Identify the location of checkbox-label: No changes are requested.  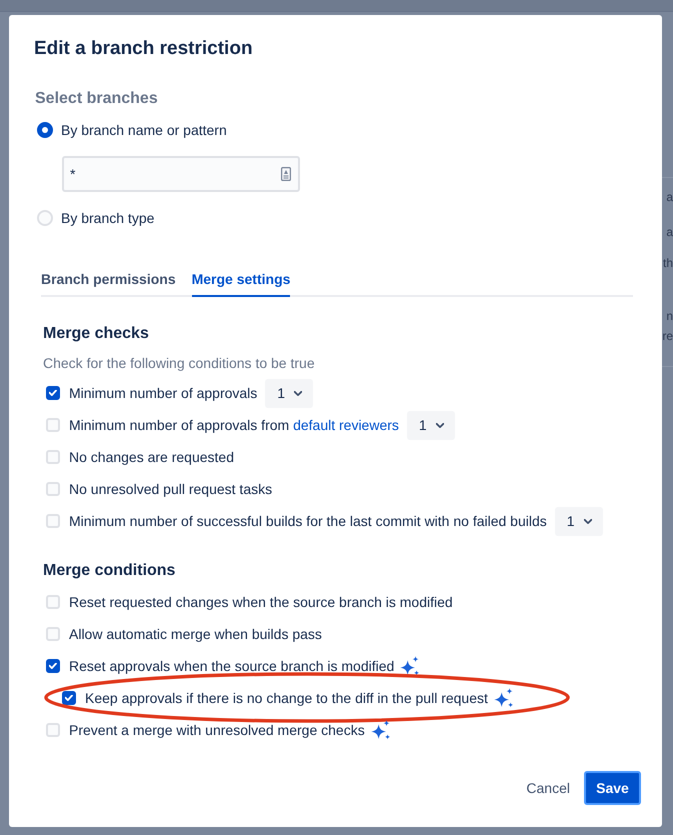
(151, 457).